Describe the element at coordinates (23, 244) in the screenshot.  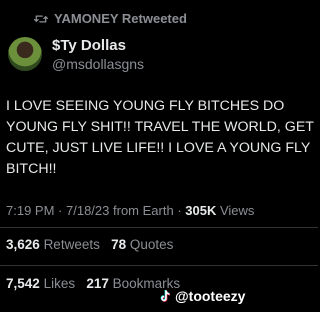
I see `retweets-count: 3,626` at that location.